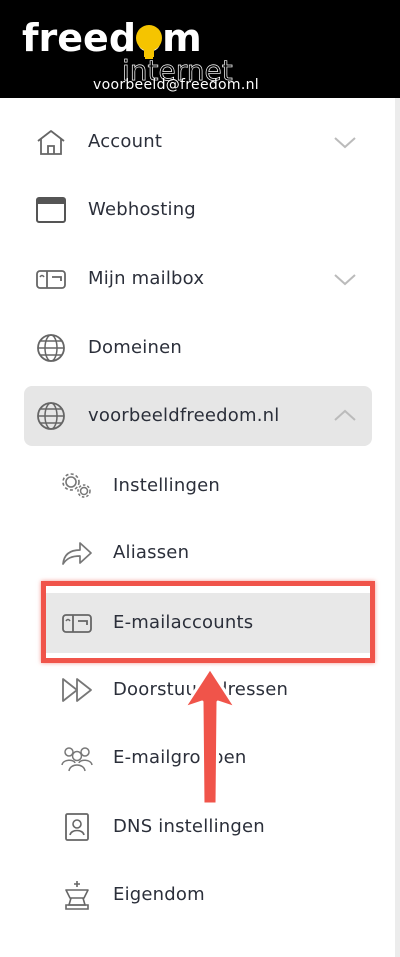 The width and height of the screenshot is (400, 957). I want to click on sidebar-item-label: Webhosting, so click(142, 209).